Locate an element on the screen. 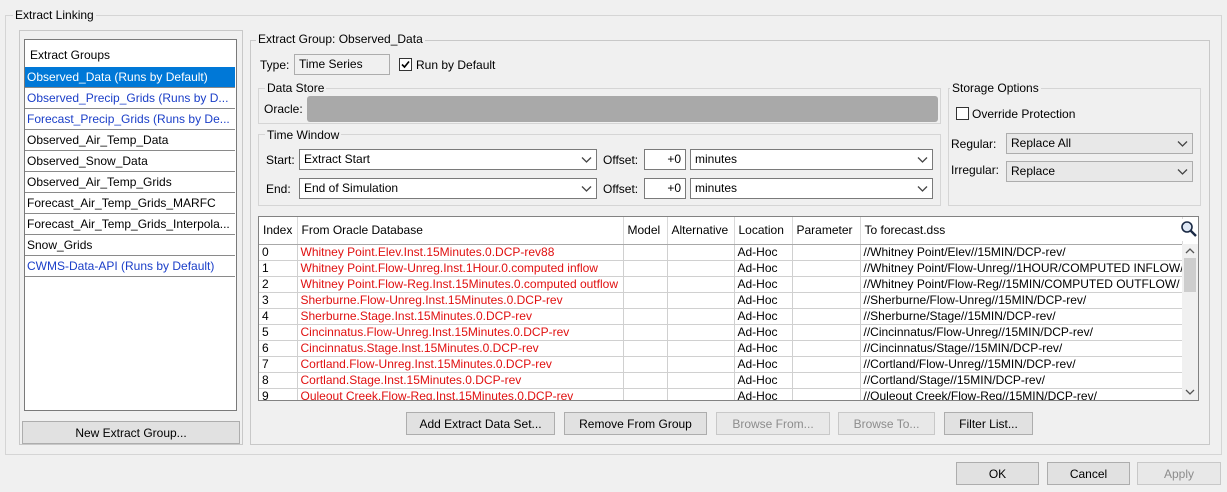 The image size is (1227, 492). group-item: CWMS-Data-API (Runs by Default) is located at coordinates (130, 266).